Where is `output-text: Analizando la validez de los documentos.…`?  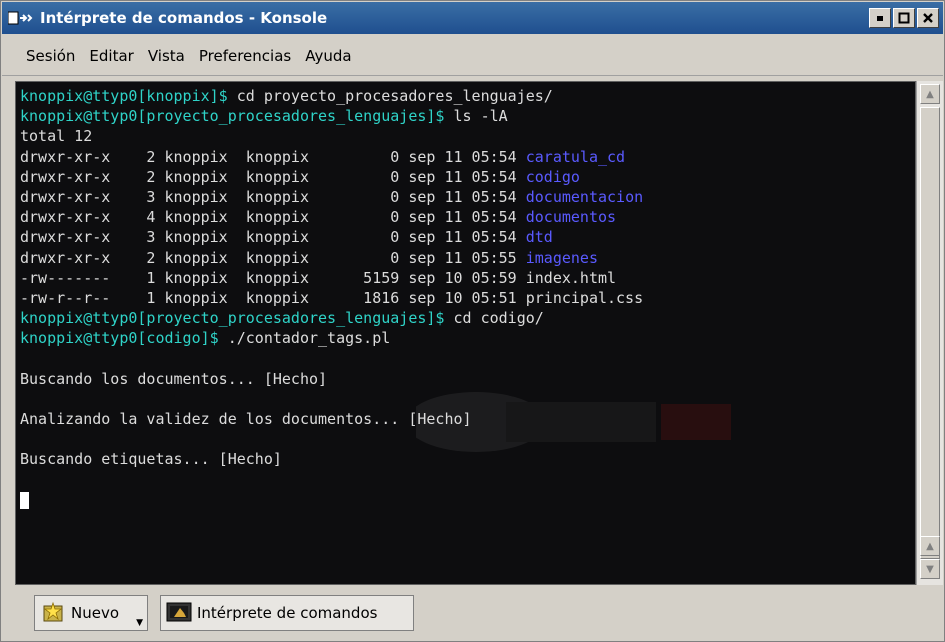
output-text: Analizando la validez de los documentos.… is located at coordinates (246, 419).